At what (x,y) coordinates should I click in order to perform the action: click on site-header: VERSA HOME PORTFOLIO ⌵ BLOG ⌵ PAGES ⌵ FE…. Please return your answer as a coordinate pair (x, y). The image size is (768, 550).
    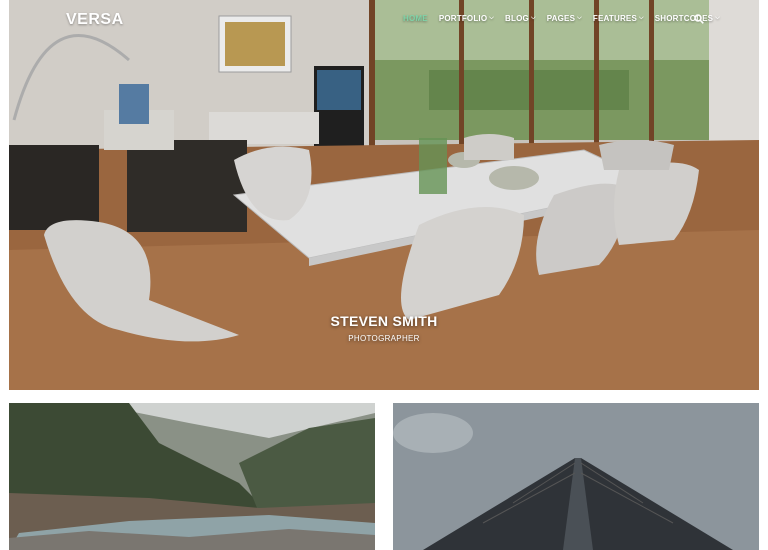
    Looking at the image, I should click on (384, 20).